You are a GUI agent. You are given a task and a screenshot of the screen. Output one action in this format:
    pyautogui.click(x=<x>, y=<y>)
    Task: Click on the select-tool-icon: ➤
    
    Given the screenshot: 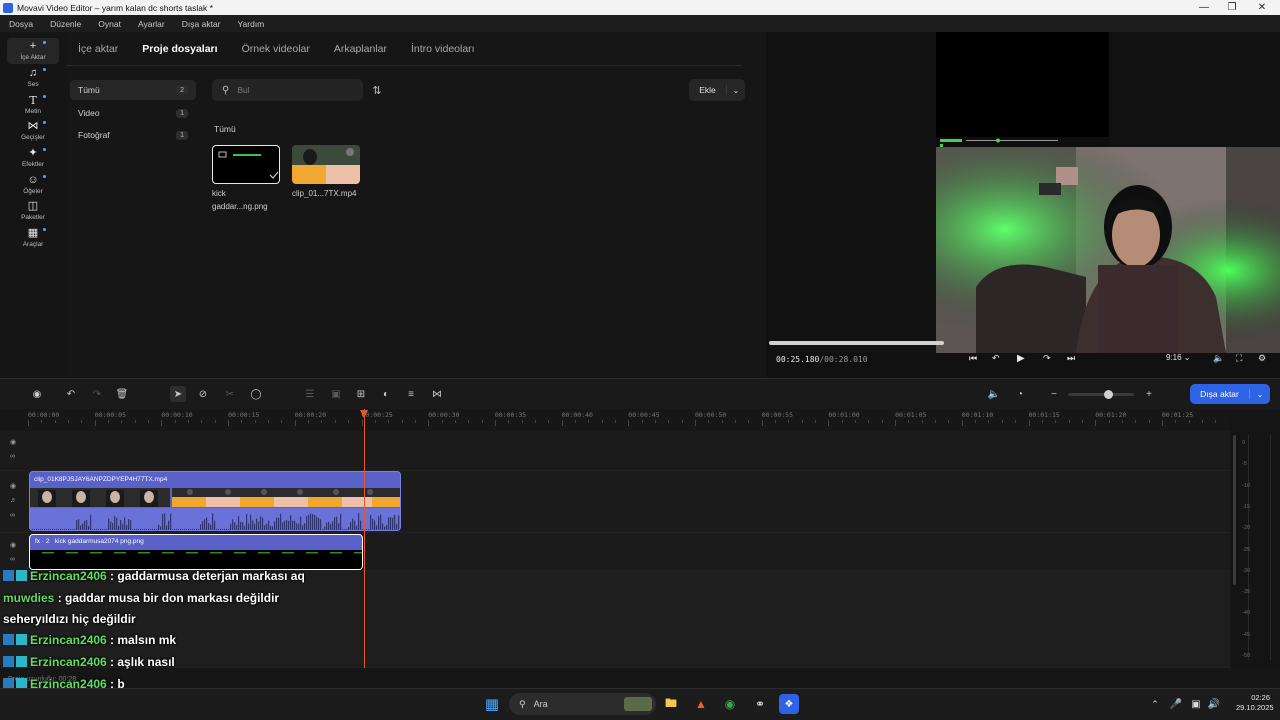 What is the action you would take?
    pyautogui.click(x=178, y=394)
    